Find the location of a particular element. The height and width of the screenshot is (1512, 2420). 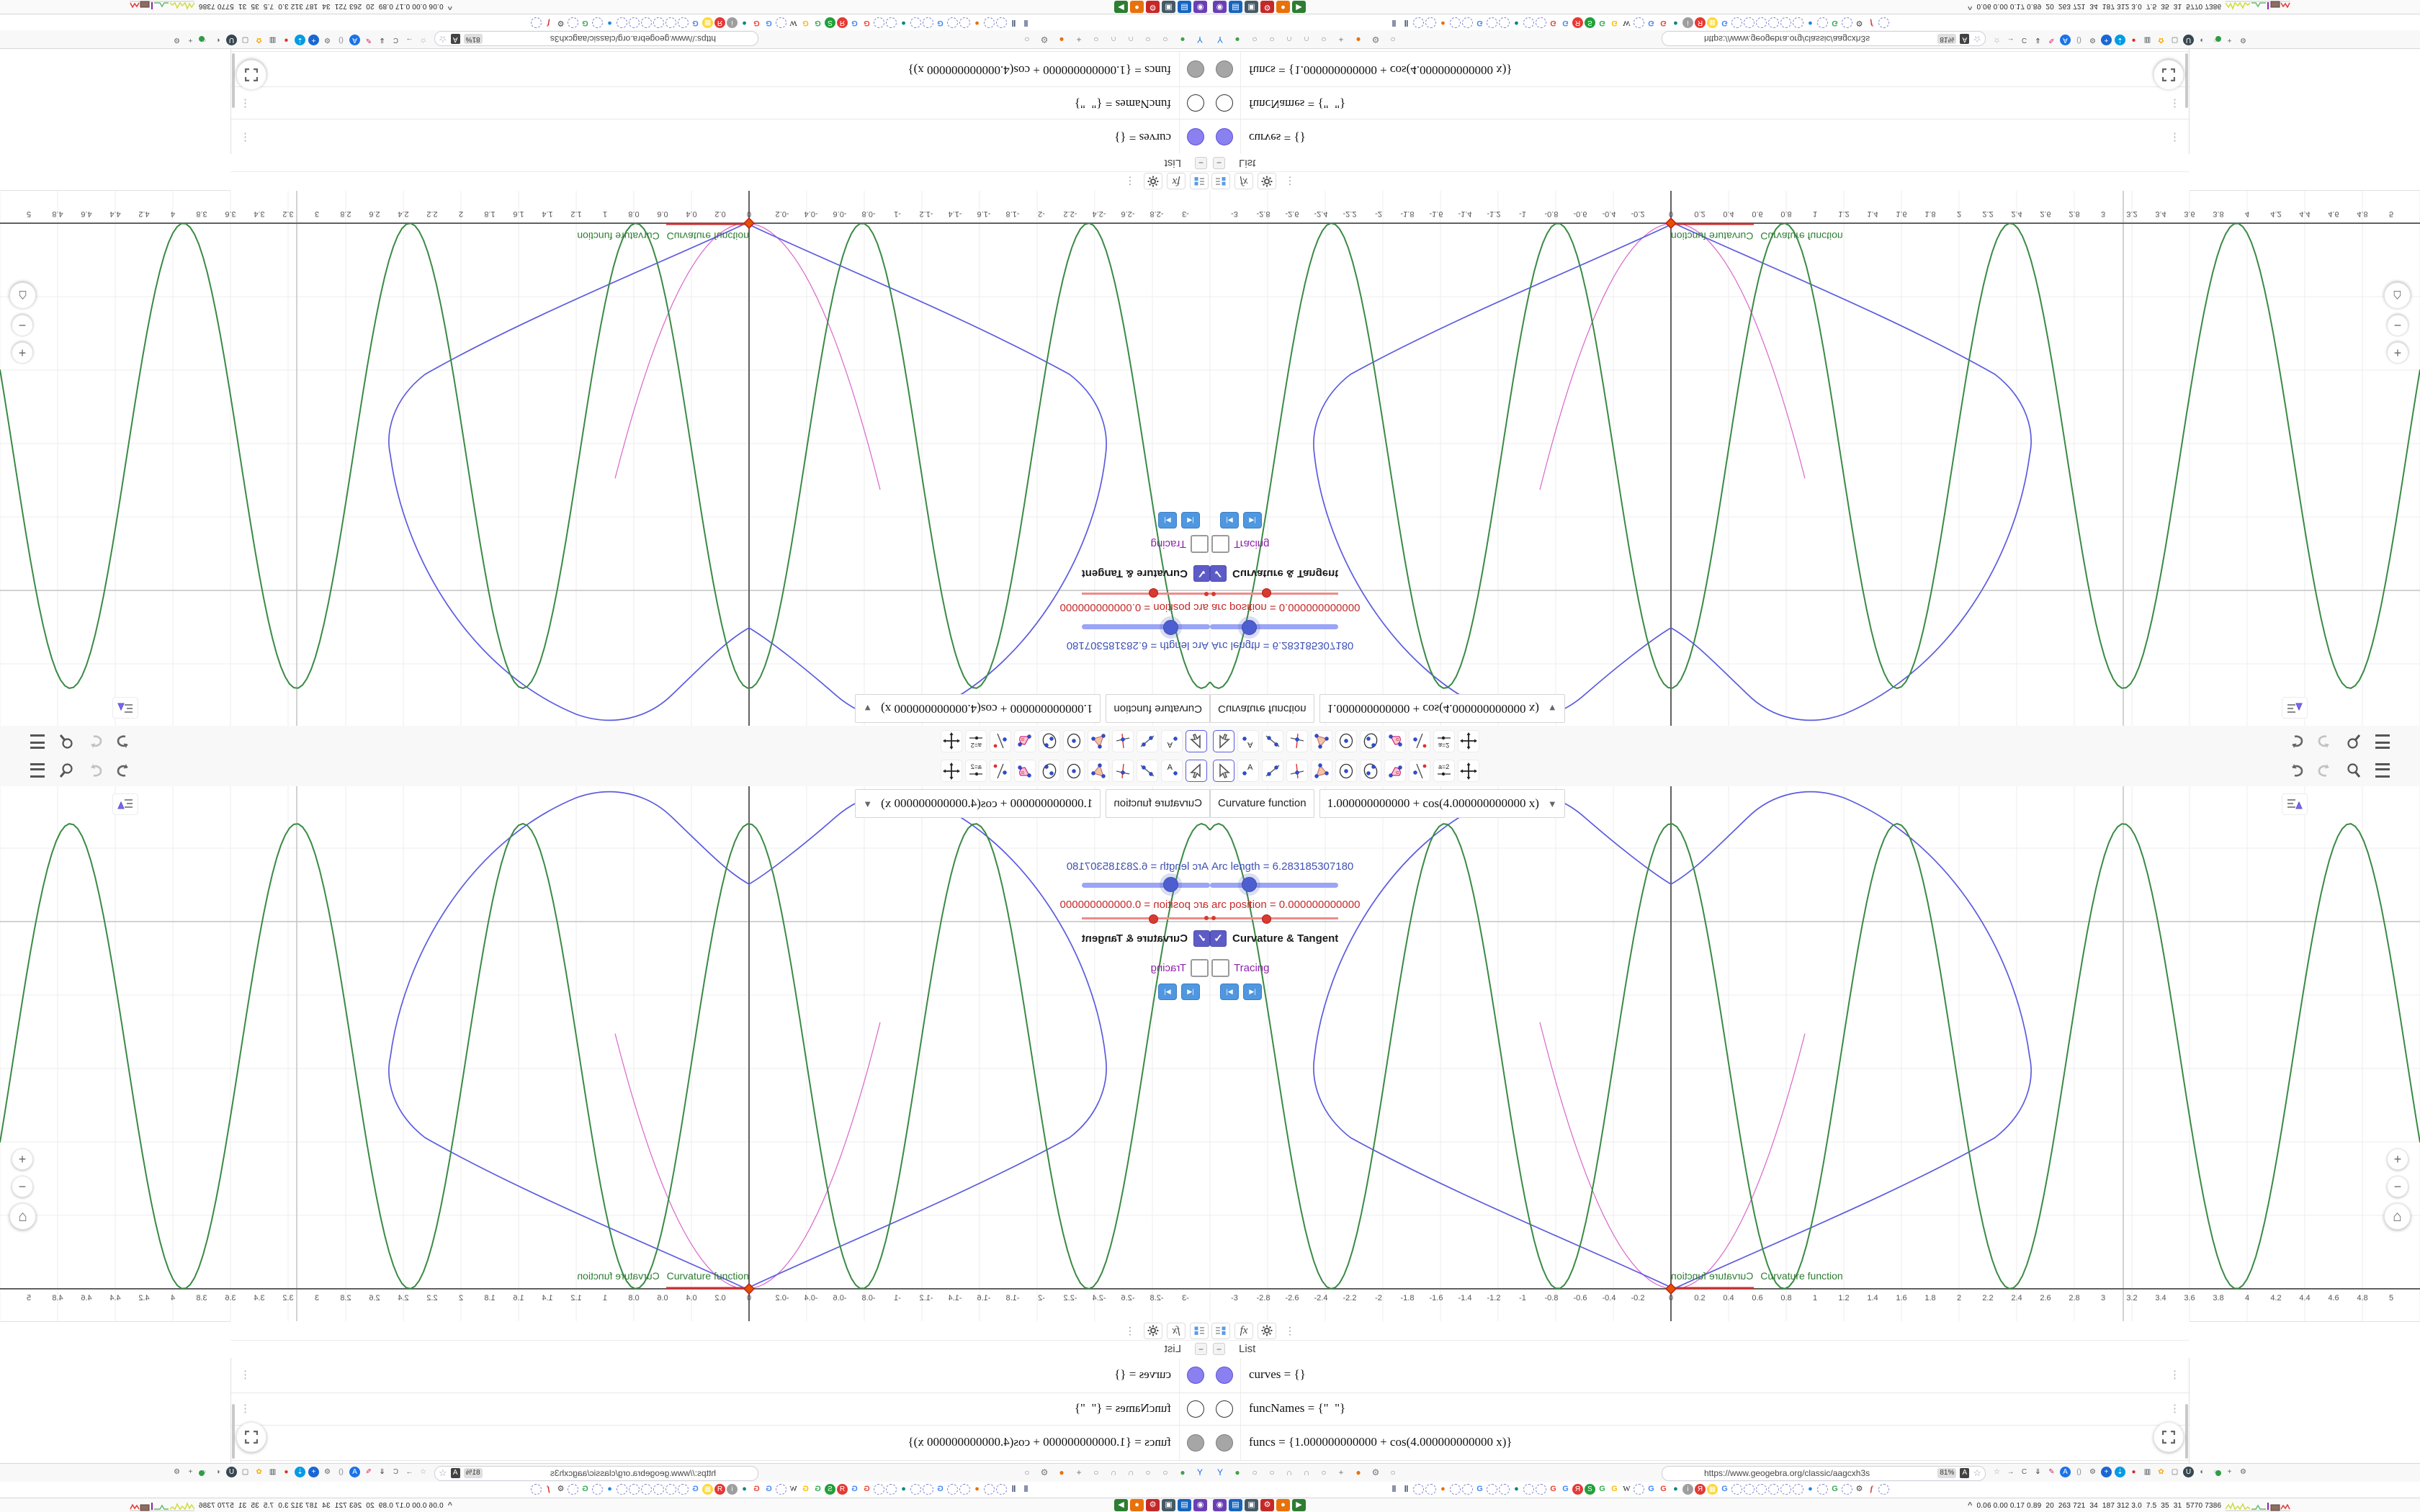

step-forward-button: ▶| is located at coordinates (1252, 992).